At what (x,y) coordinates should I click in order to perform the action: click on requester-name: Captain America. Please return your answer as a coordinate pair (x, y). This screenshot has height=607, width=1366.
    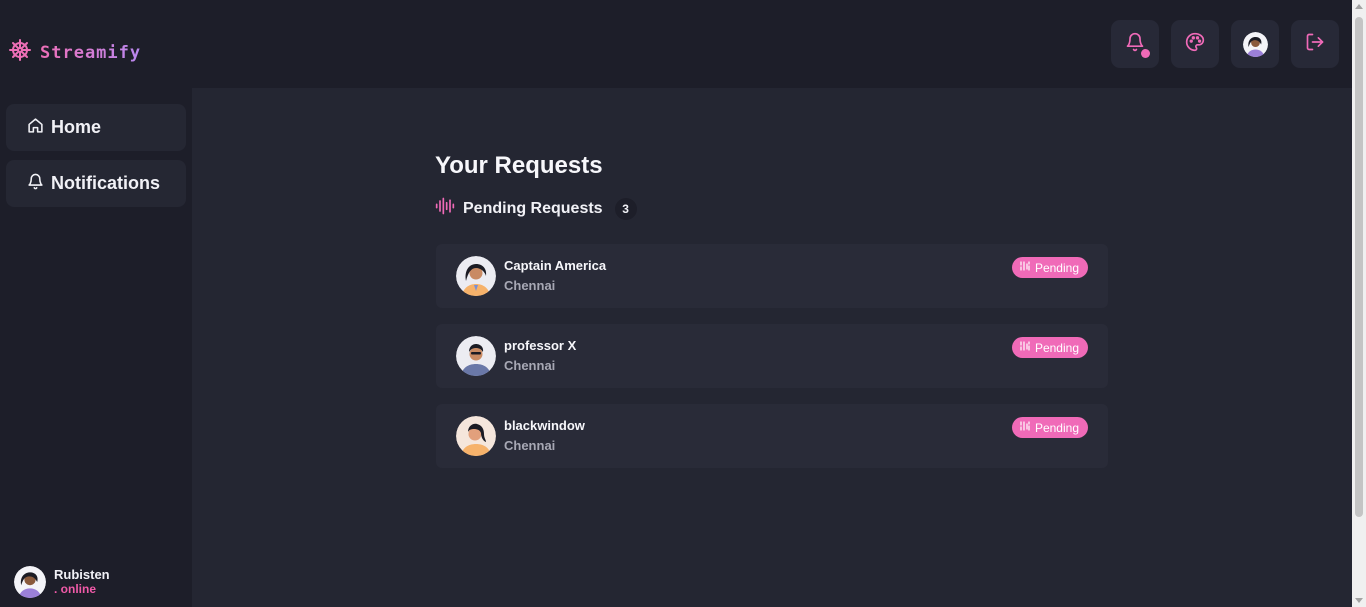
    Looking at the image, I should click on (555, 265).